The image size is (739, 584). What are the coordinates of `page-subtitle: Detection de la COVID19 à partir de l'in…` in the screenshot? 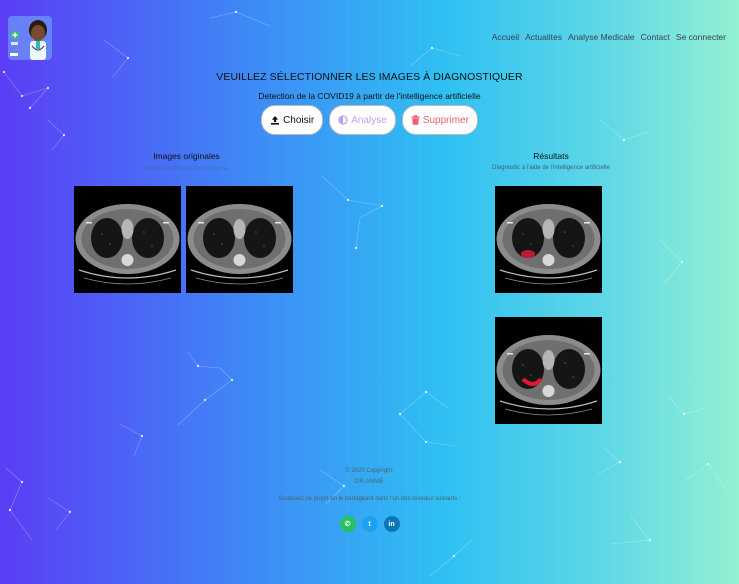 It's located at (369, 96).